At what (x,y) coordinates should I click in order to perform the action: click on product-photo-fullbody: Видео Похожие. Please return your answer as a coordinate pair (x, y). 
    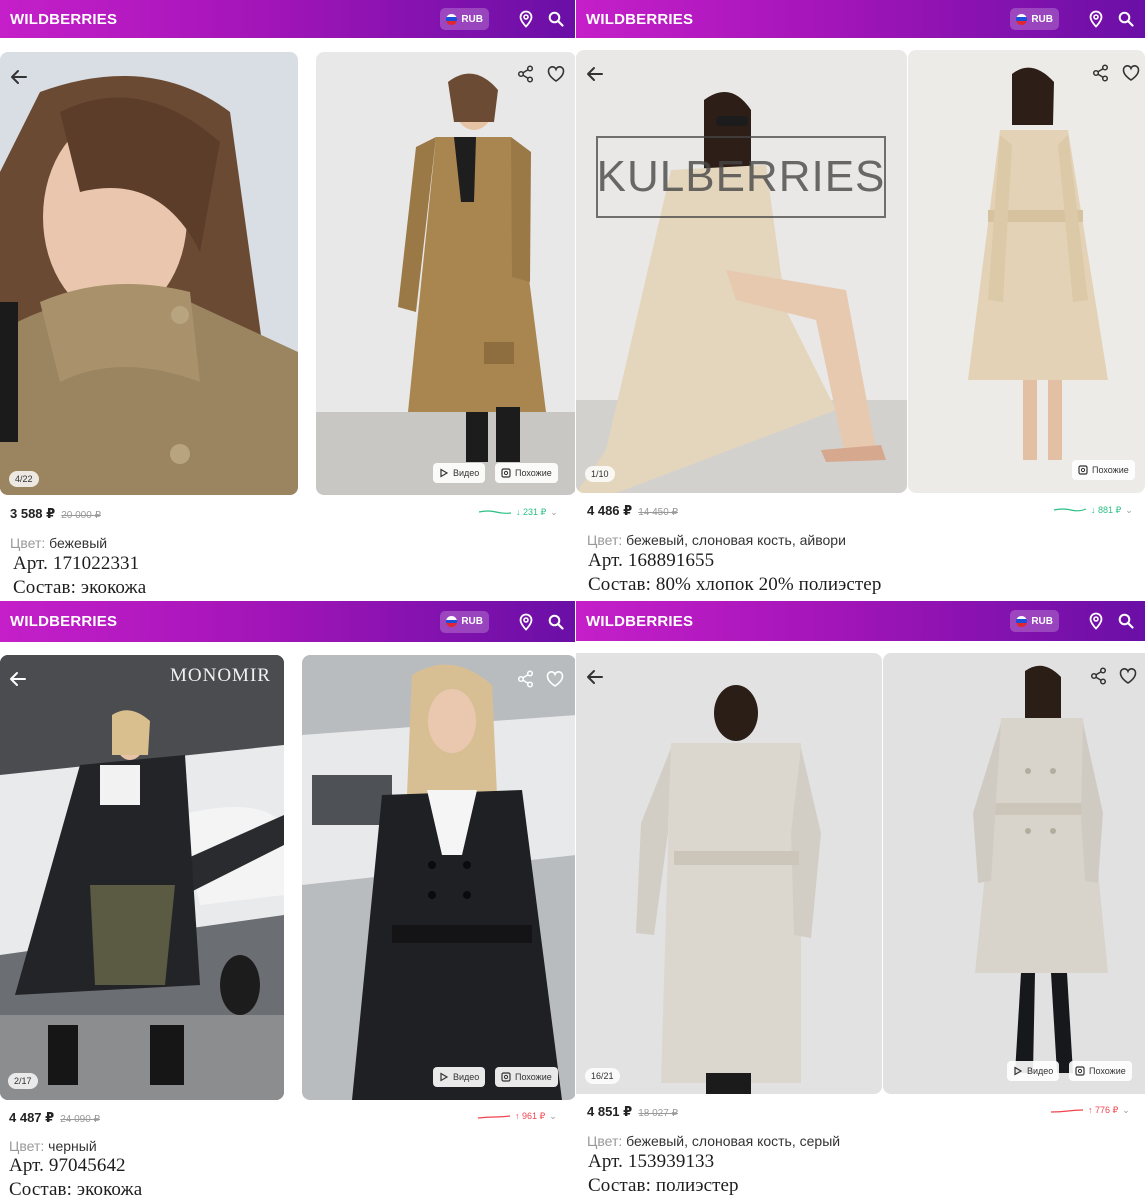
    Looking at the image, I should click on (445, 273).